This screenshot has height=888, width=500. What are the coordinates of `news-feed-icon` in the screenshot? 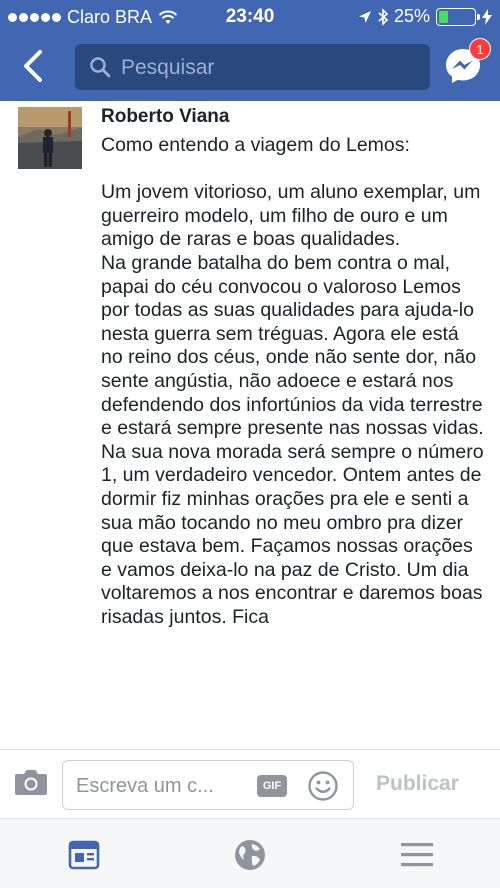 It's located at (84, 855).